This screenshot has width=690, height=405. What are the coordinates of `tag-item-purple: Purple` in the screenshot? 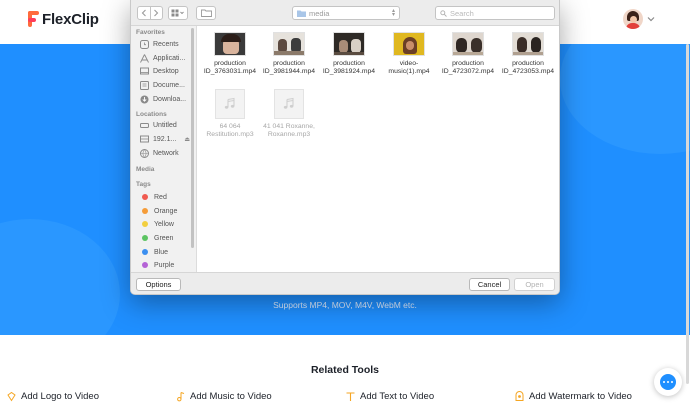 It's located at (157, 265).